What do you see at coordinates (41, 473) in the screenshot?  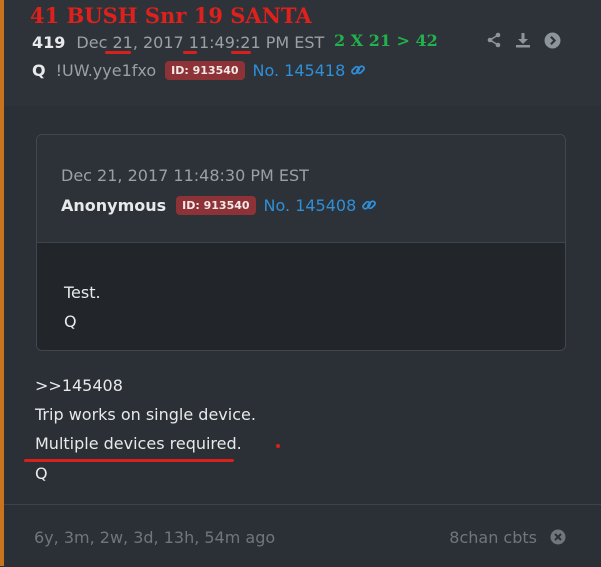 I see `body-line: Q` at bounding box center [41, 473].